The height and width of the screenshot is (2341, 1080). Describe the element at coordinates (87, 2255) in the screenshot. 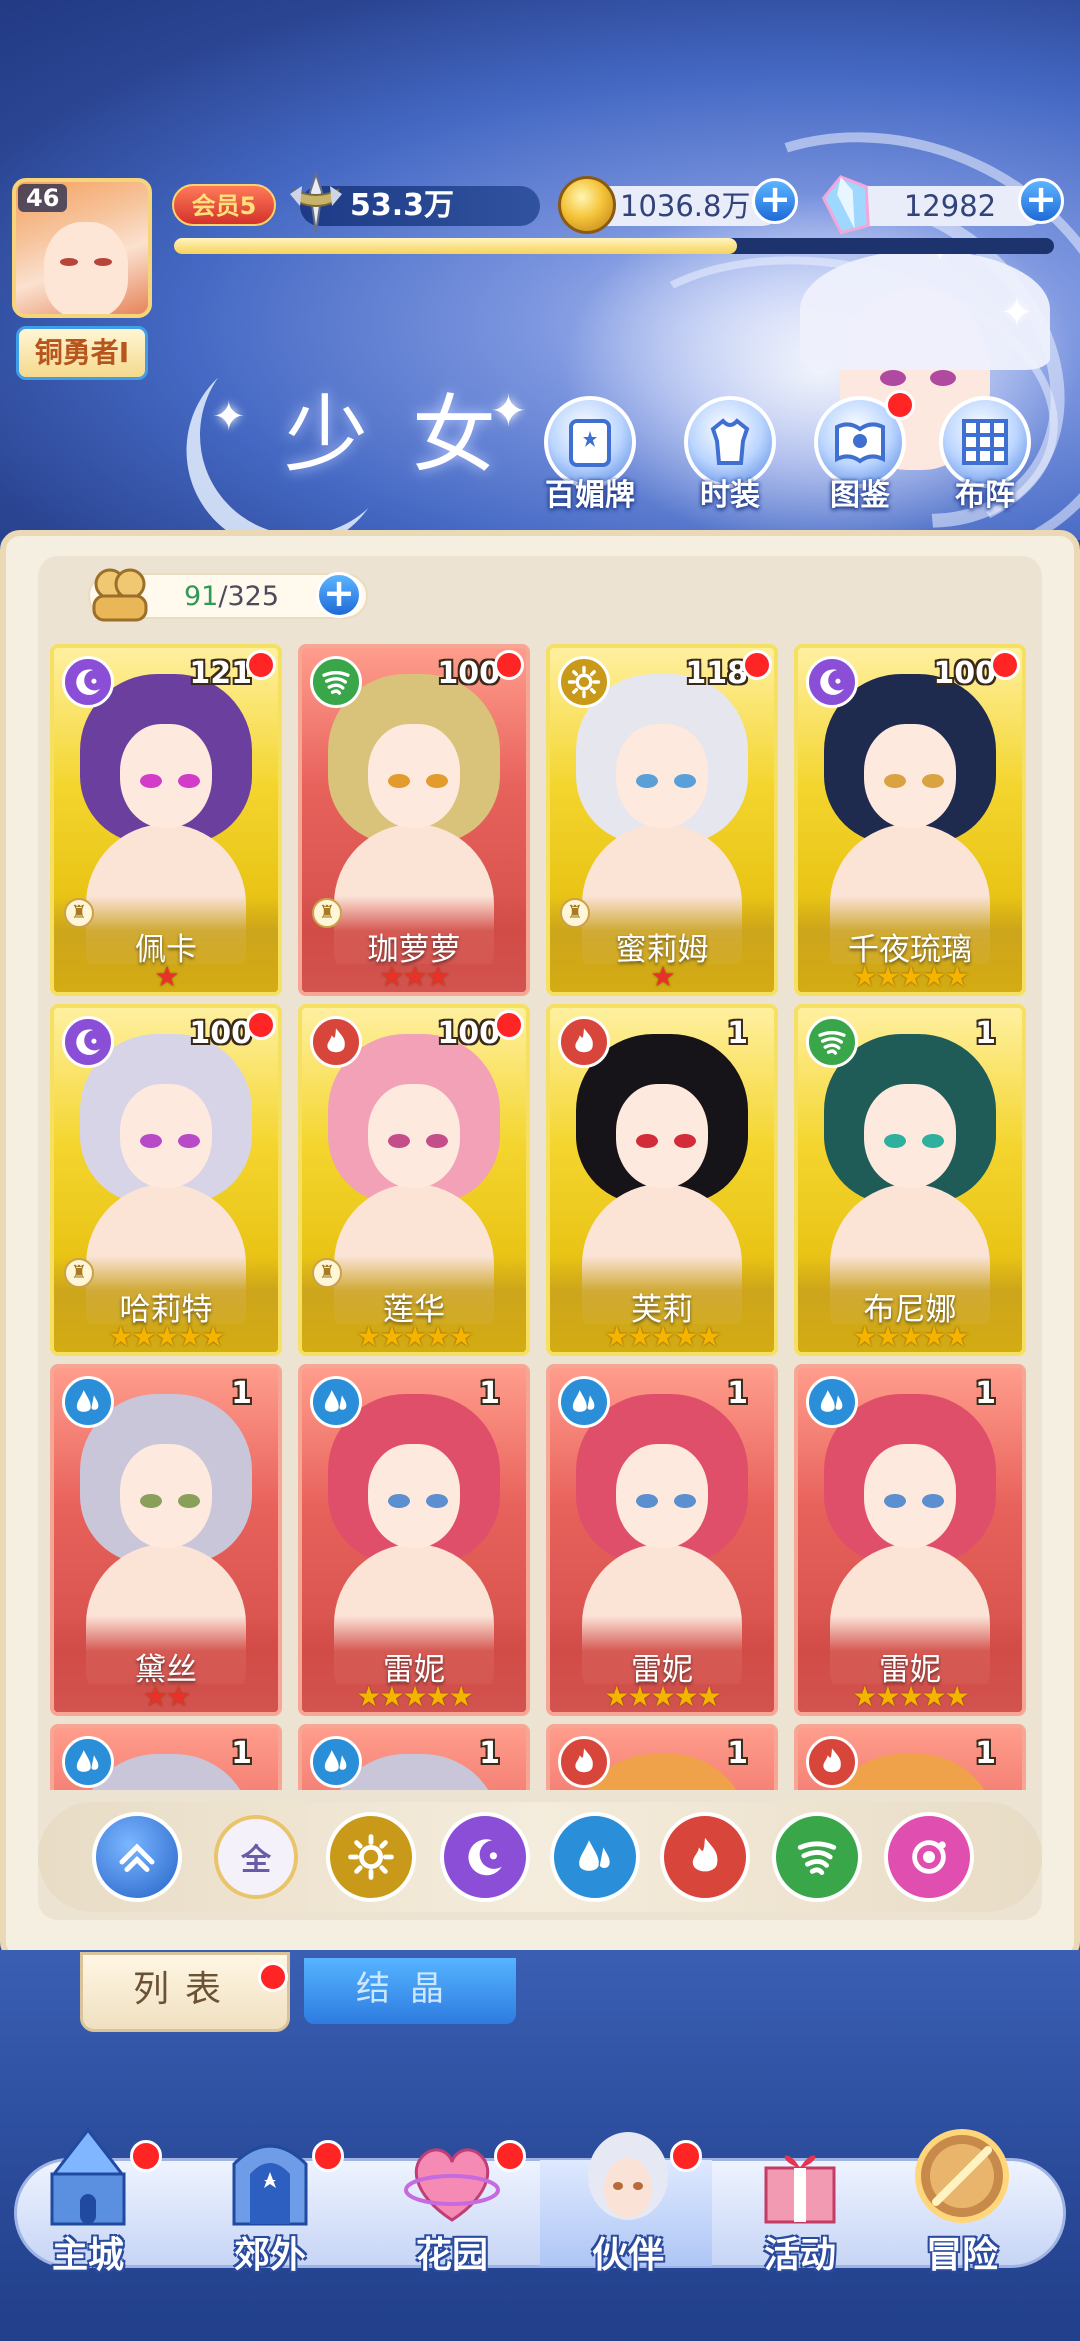

I see `nav-label: 主城` at that location.